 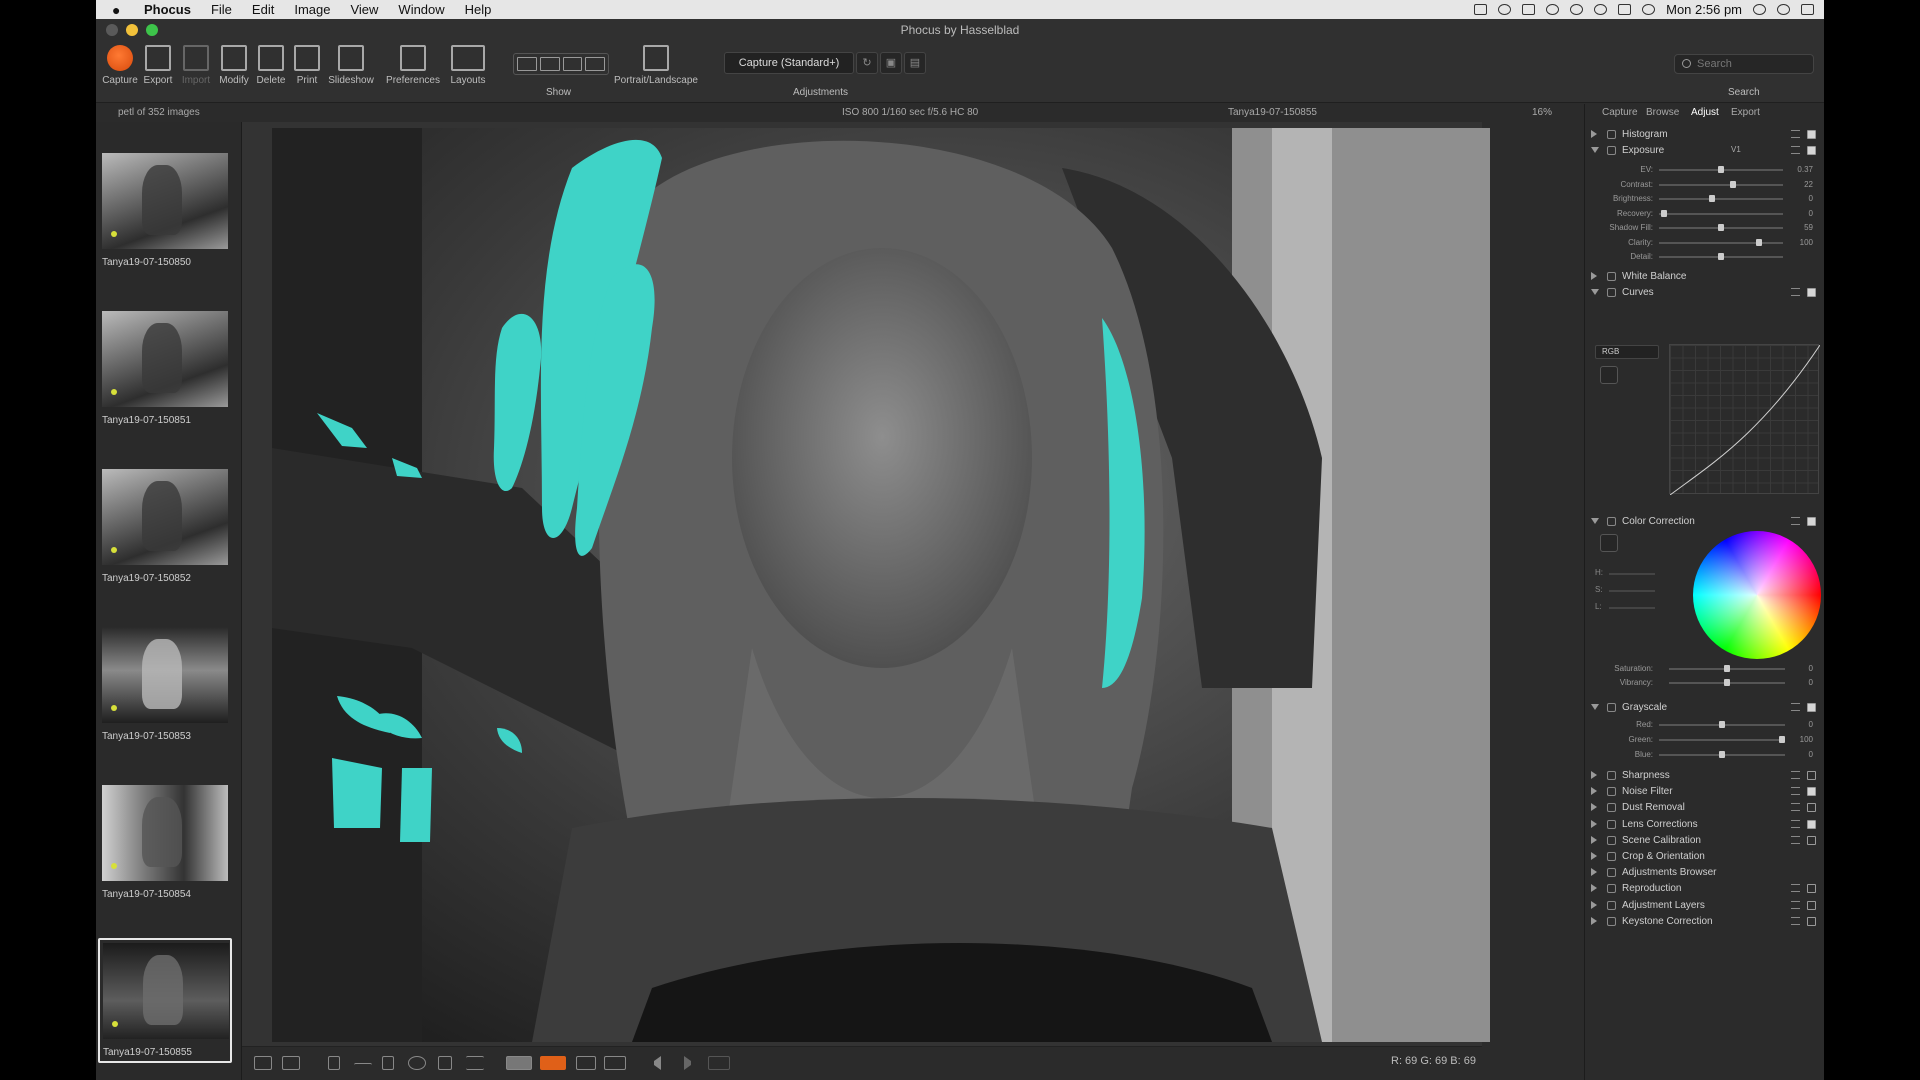 I want to click on slider-brightness: Brightness: 0, so click(x=1704, y=199).